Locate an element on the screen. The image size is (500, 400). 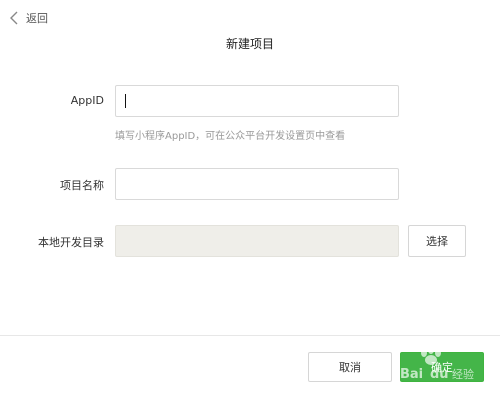
chevron-left-icon is located at coordinates (14, 18).